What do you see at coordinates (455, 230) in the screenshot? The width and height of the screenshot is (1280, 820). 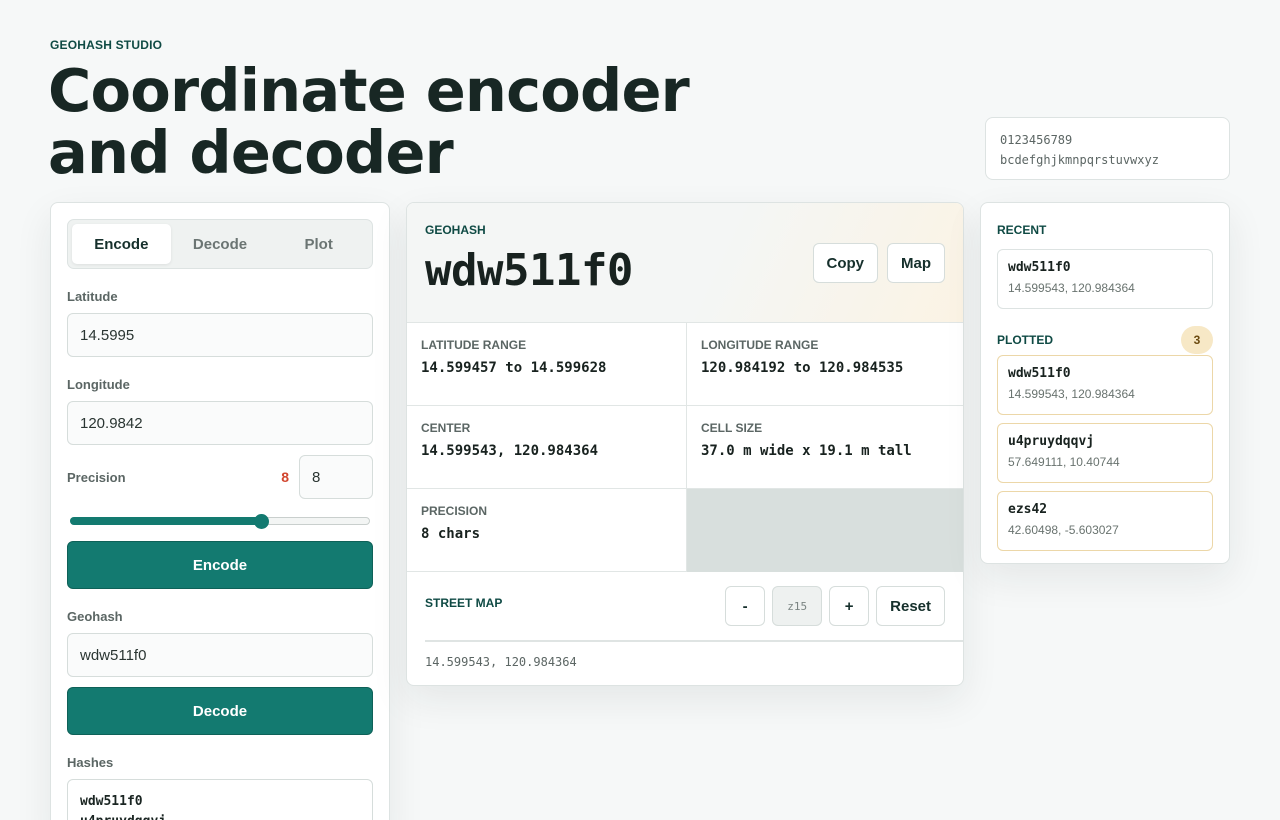 I see `geohash-eyebrow: GEOHASH` at bounding box center [455, 230].